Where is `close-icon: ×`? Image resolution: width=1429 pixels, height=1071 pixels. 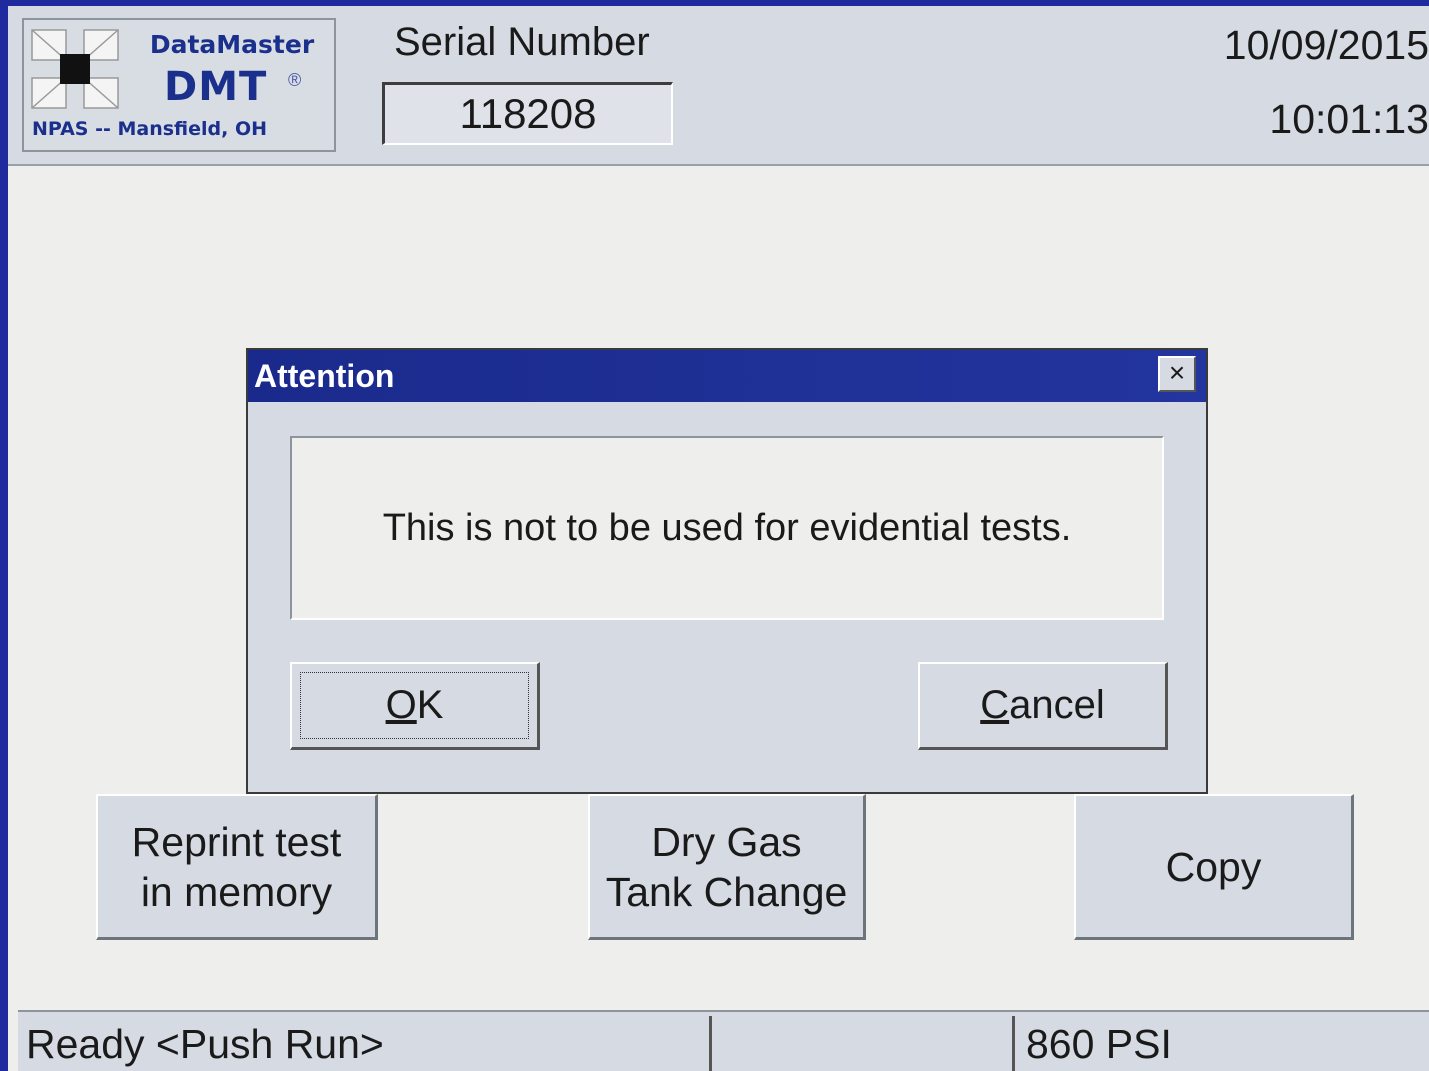
close-icon: × is located at coordinates (1177, 374).